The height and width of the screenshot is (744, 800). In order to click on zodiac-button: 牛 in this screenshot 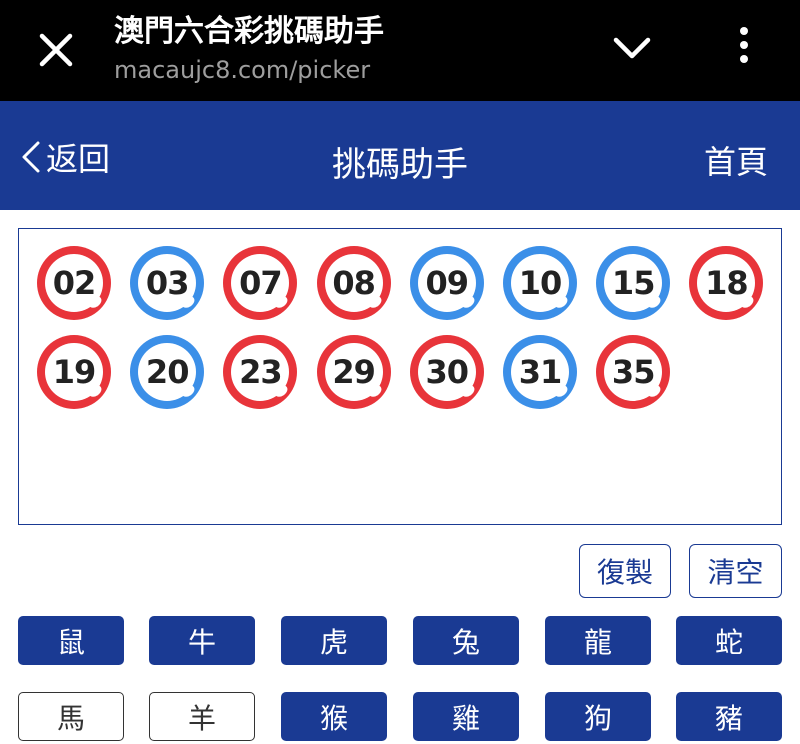, I will do `click(202, 640)`.